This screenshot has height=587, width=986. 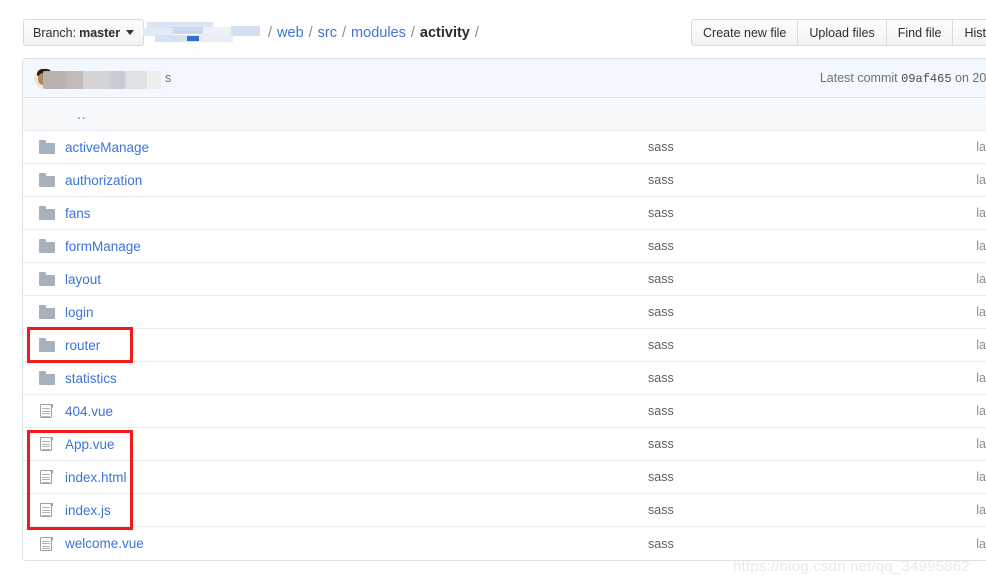 What do you see at coordinates (335, 378) in the screenshot?
I see `file-name-cell: statistics` at bounding box center [335, 378].